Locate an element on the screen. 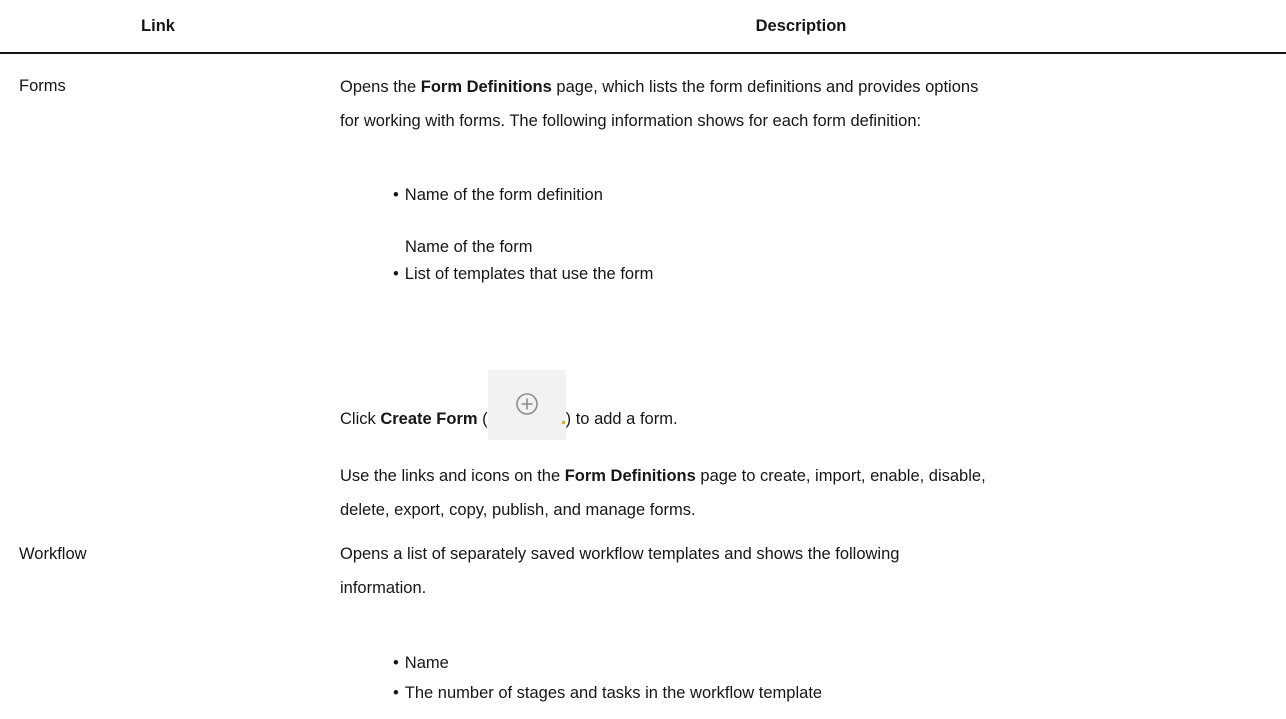  forms-create-line: Click Create Form ( ) to add a form. is located at coordinates (509, 405).